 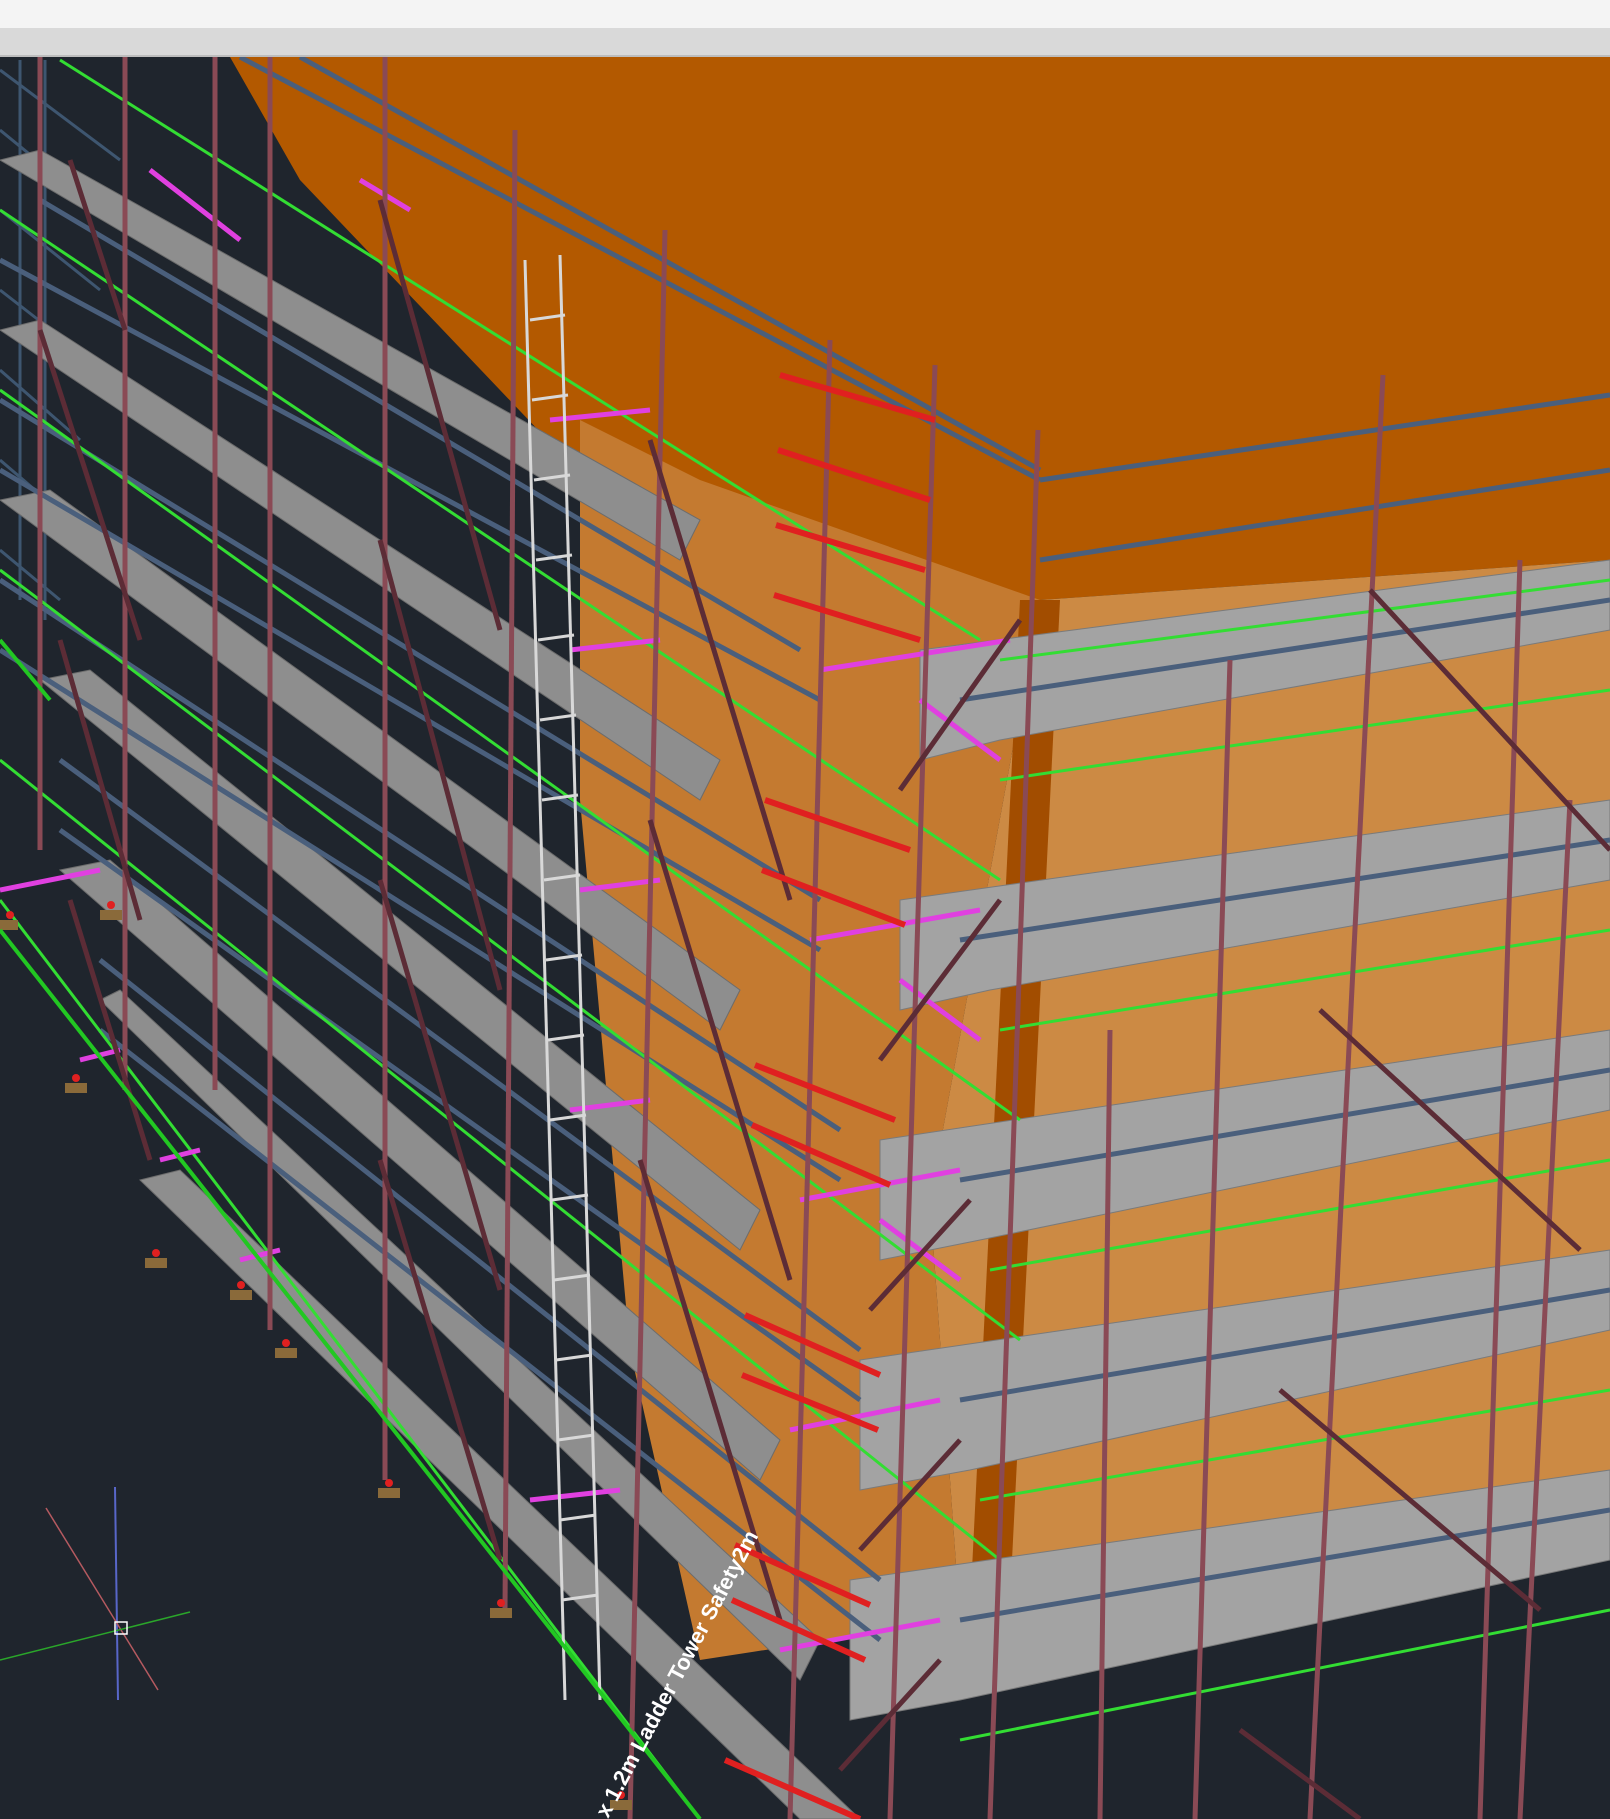 I want to click on ladder-tower-annotation: x 1.2m Ladder Tower Safety2m, so click(x=676, y=1672).